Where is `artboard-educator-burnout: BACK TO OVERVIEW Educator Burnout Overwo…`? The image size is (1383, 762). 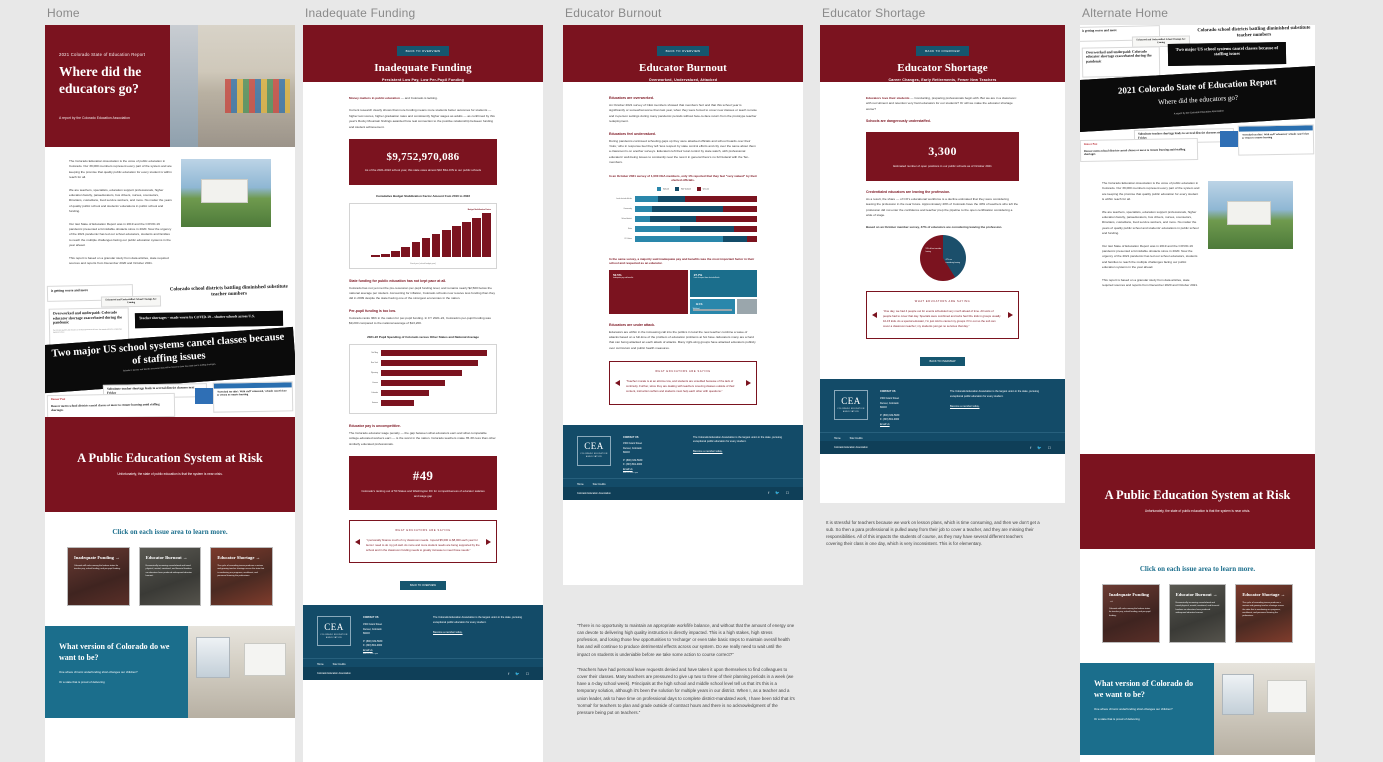
artboard-educator-burnout: BACK TO OVERVIEW Educator Burnout Overwo… is located at coordinates (683, 305).